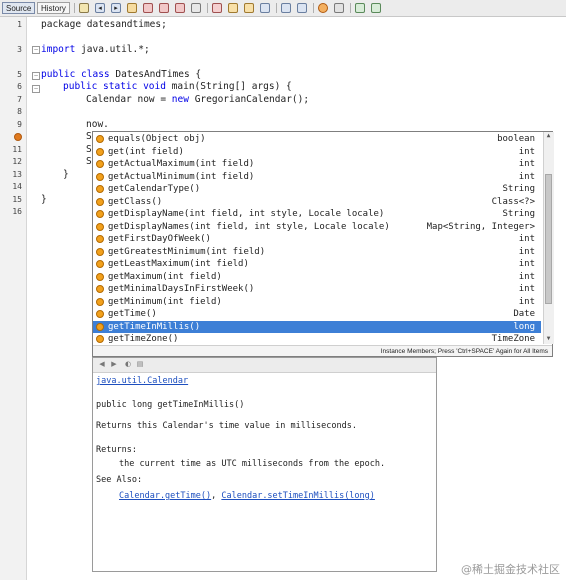 This screenshot has width=566, height=580. Describe the element at coordinates (548, 136) in the screenshot. I see `scroll-up-icon: ▲` at that location.